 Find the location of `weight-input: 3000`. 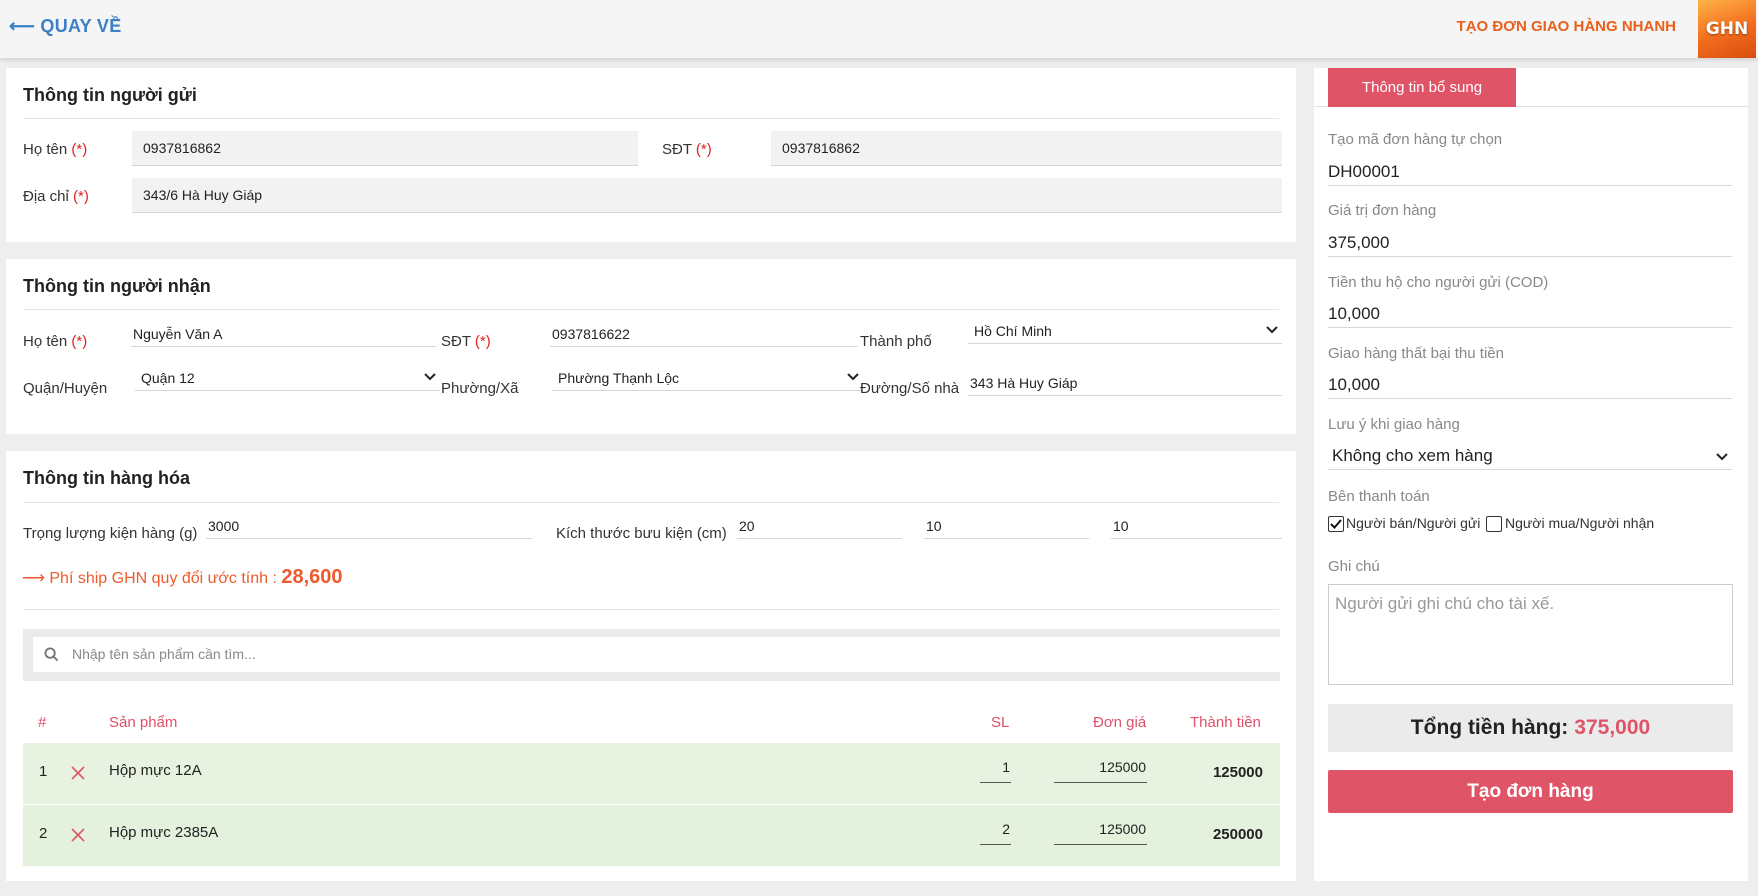

weight-input: 3000 is located at coordinates (369, 526).